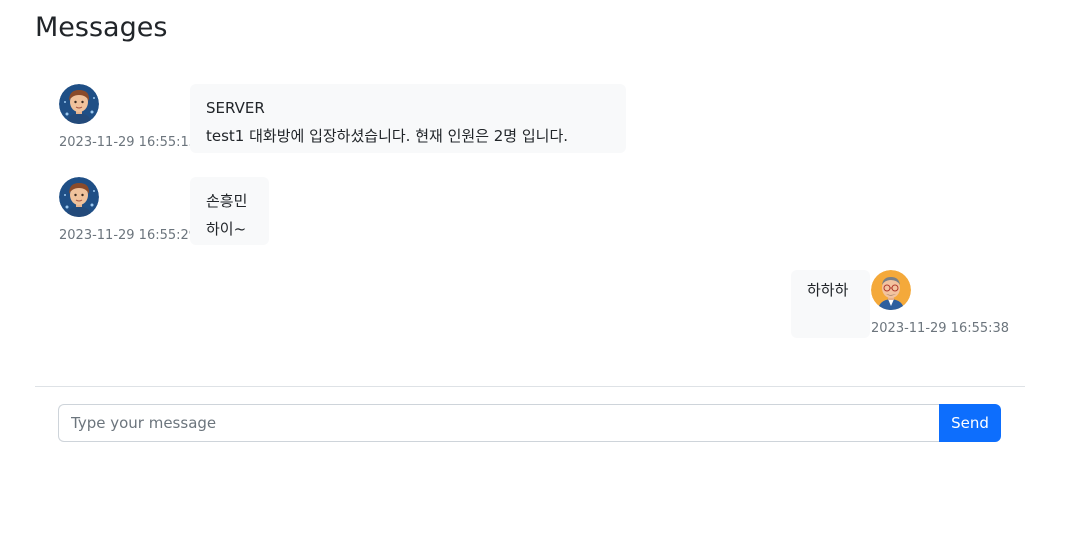 This screenshot has width=1065, height=538. I want to click on message-text: 하하하, so click(828, 290).